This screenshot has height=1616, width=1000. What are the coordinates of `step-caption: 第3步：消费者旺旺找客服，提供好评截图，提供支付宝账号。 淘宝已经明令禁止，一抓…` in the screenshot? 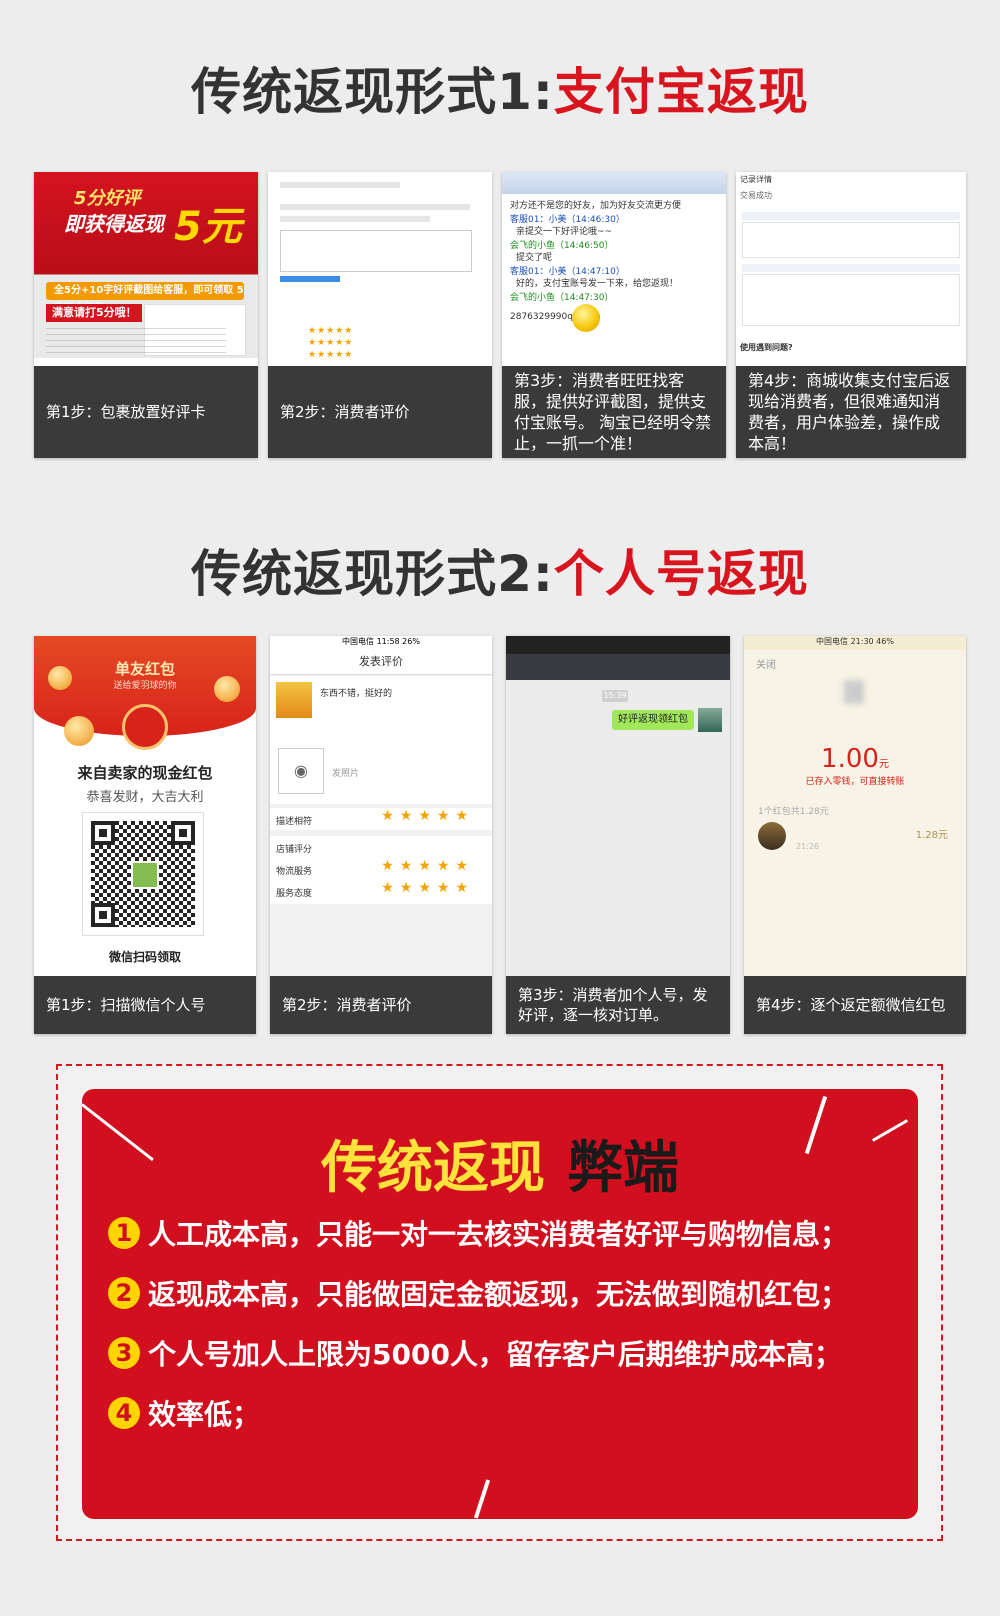 It's located at (614, 412).